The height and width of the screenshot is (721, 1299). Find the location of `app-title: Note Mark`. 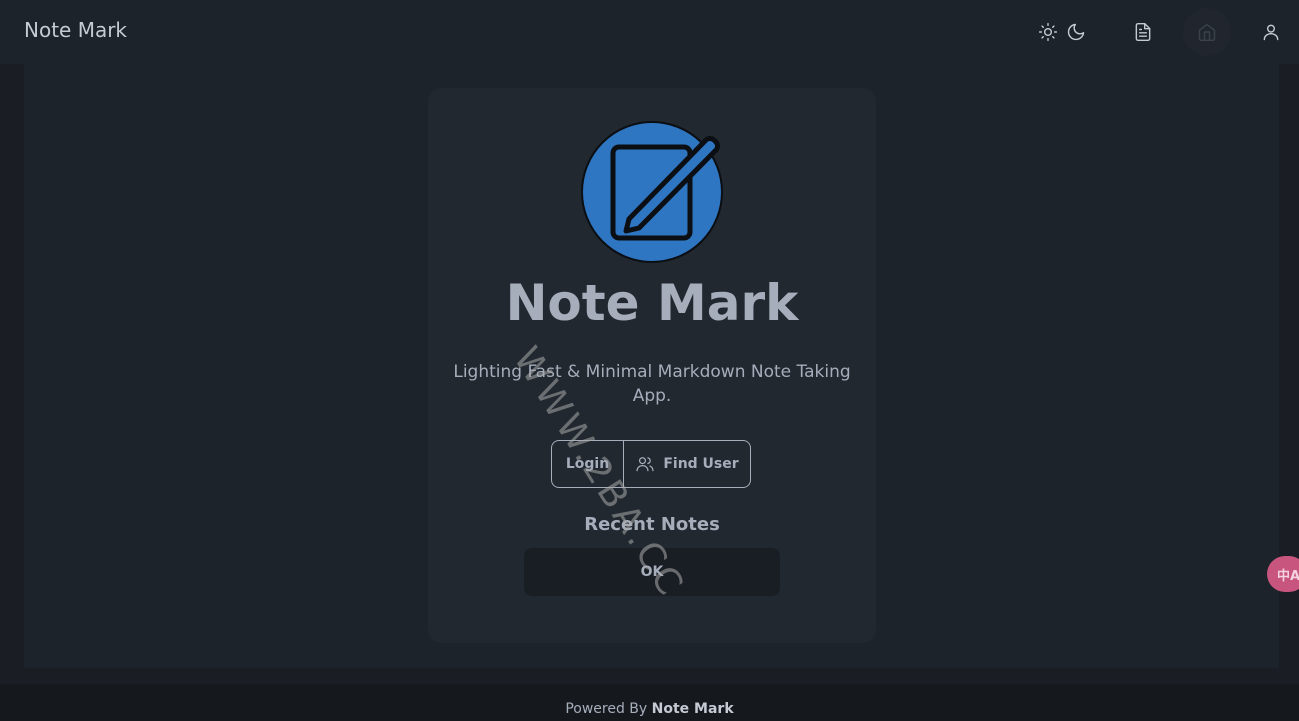

app-title: Note Mark is located at coordinates (652, 303).